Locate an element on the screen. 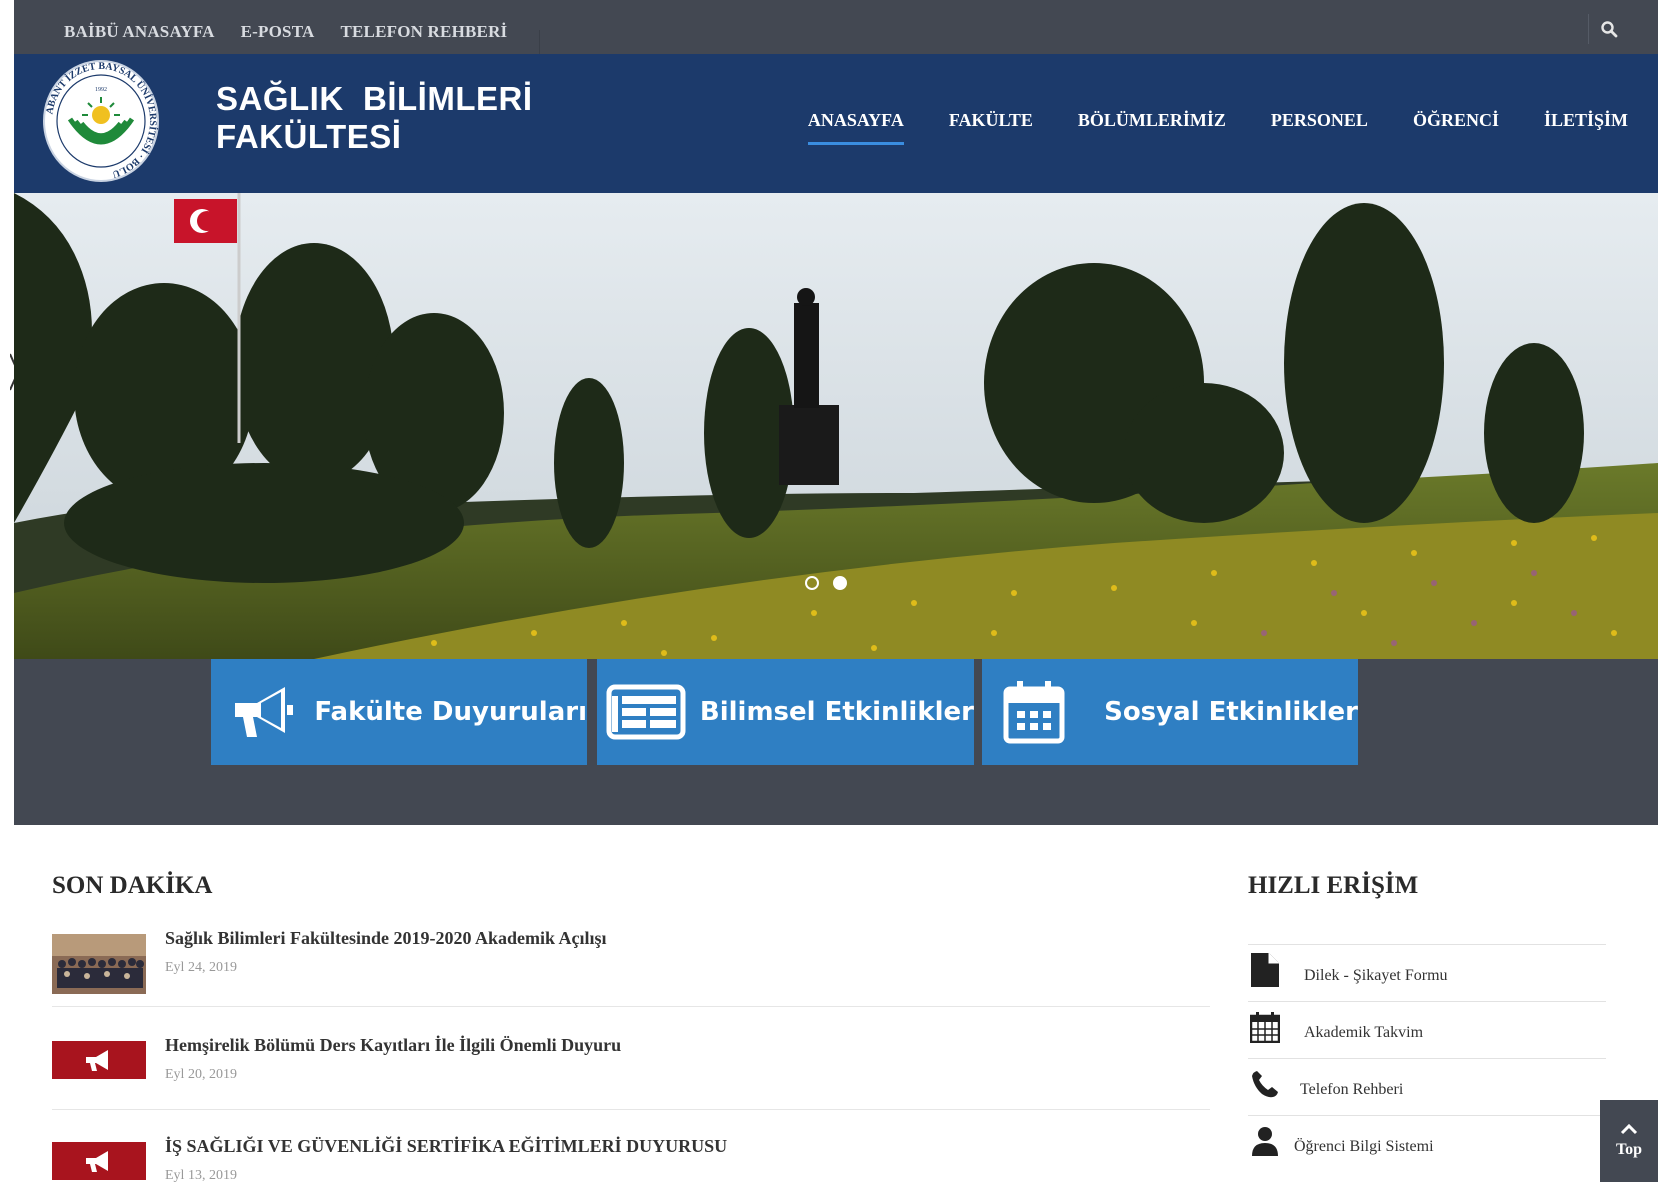  news-heading: SON DAKİKA is located at coordinates (132, 885).